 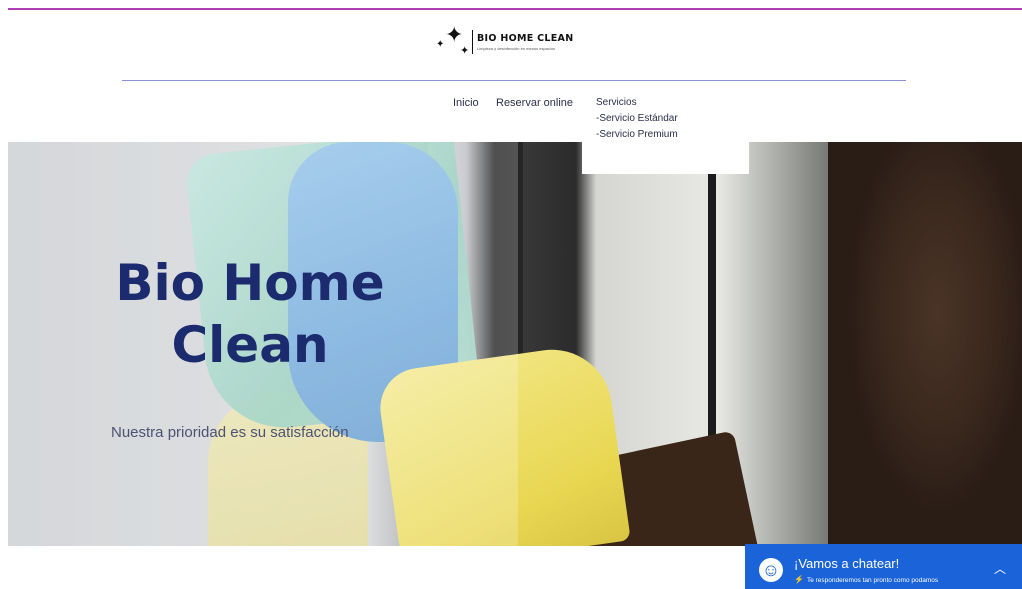 I want to click on logo-title: BIO HOME CLEAN, so click(x=525, y=38).